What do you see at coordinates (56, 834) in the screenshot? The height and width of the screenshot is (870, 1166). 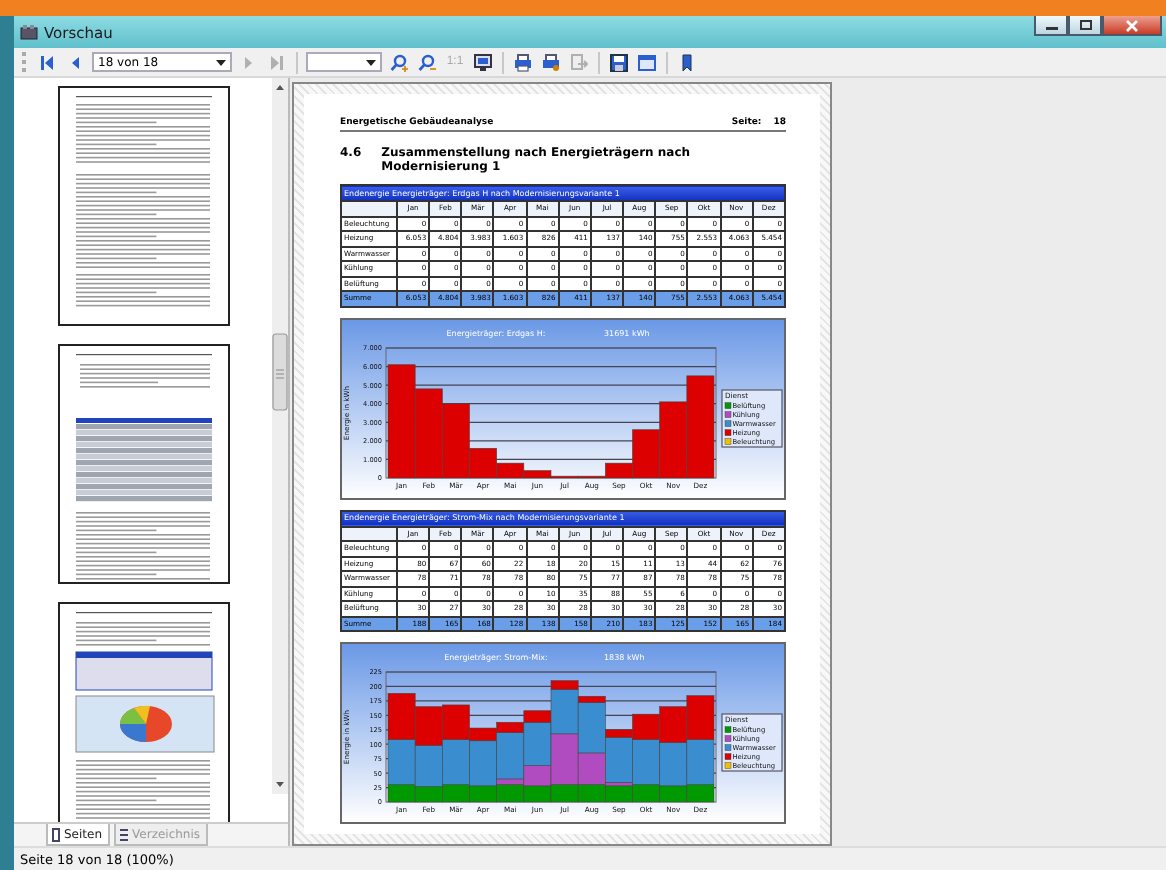 I see `pages-icon` at bounding box center [56, 834].